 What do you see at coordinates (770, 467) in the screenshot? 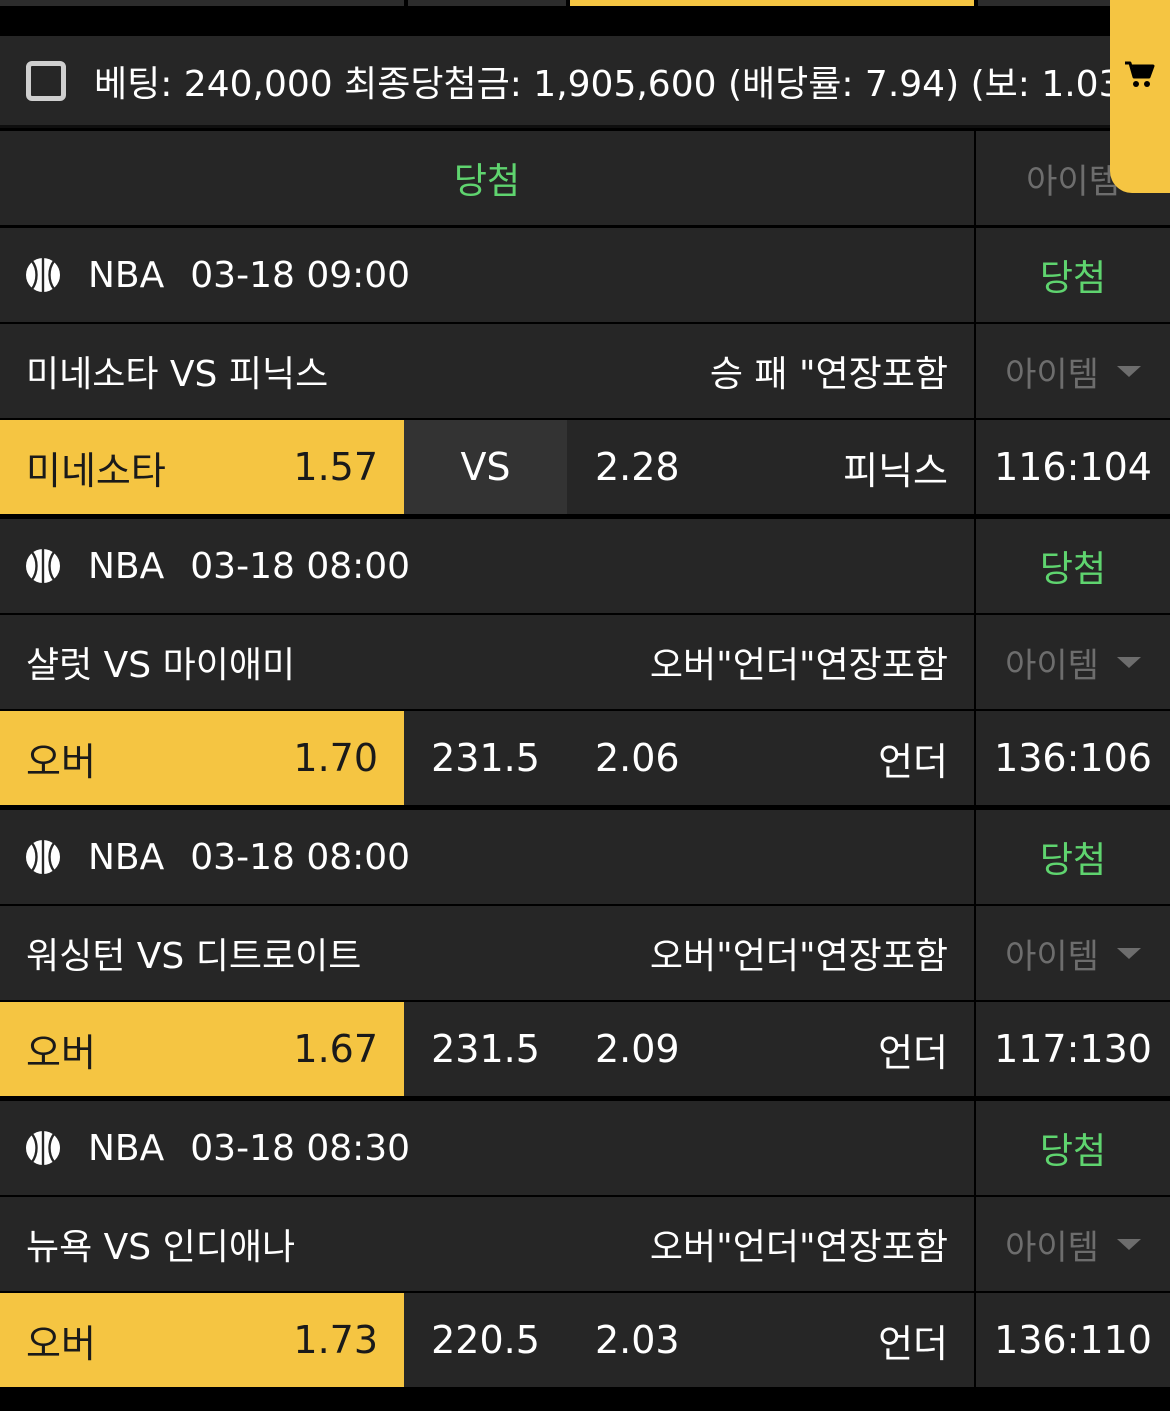
I see `other-pick: 2.28 피닉스` at bounding box center [770, 467].